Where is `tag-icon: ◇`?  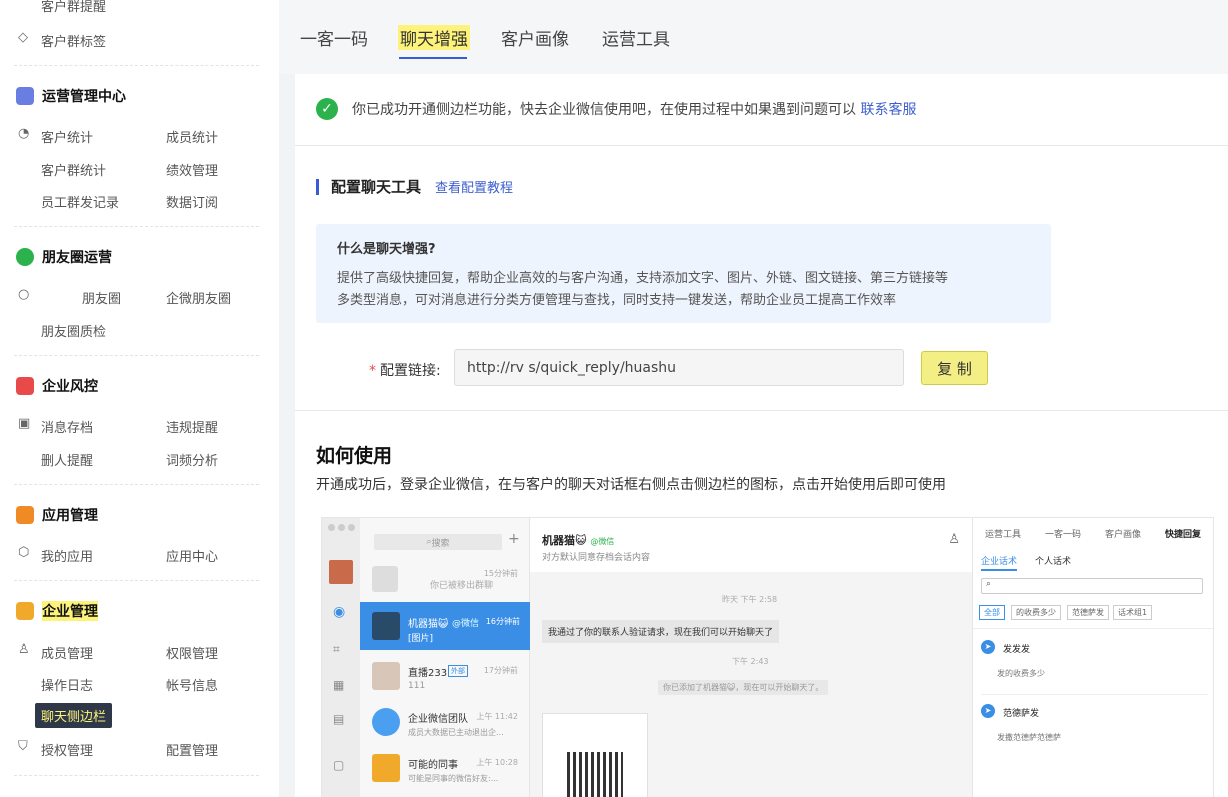
tag-icon: ◇ is located at coordinates (23, 37).